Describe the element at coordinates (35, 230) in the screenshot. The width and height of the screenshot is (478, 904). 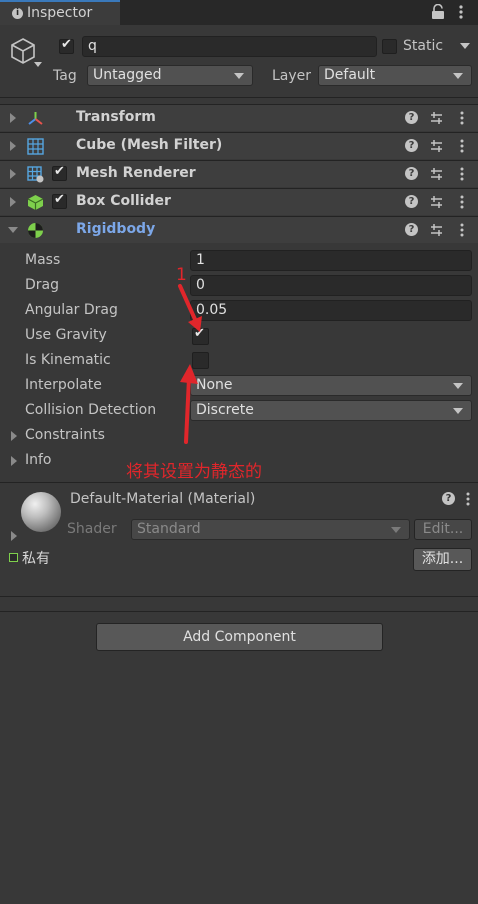
I see `rigidbody-icon` at that location.